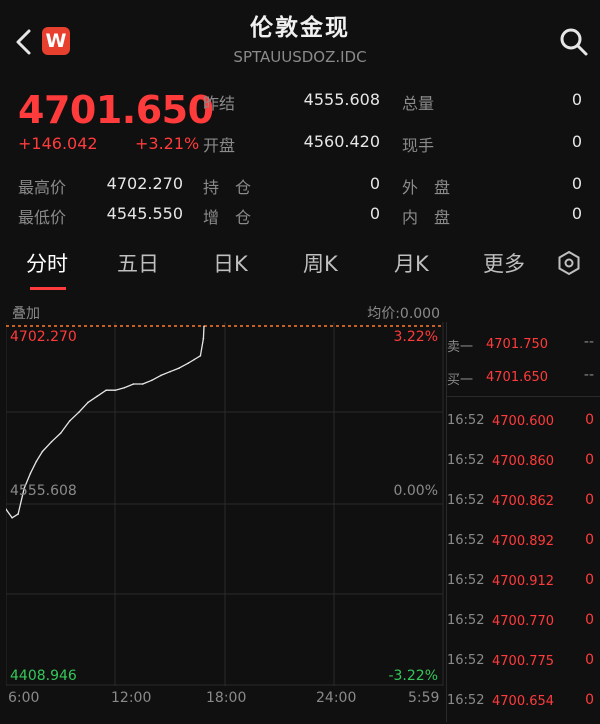 Image resolution: width=600 pixels, height=724 pixels. I want to click on price-change: +146.042, so click(58, 143).